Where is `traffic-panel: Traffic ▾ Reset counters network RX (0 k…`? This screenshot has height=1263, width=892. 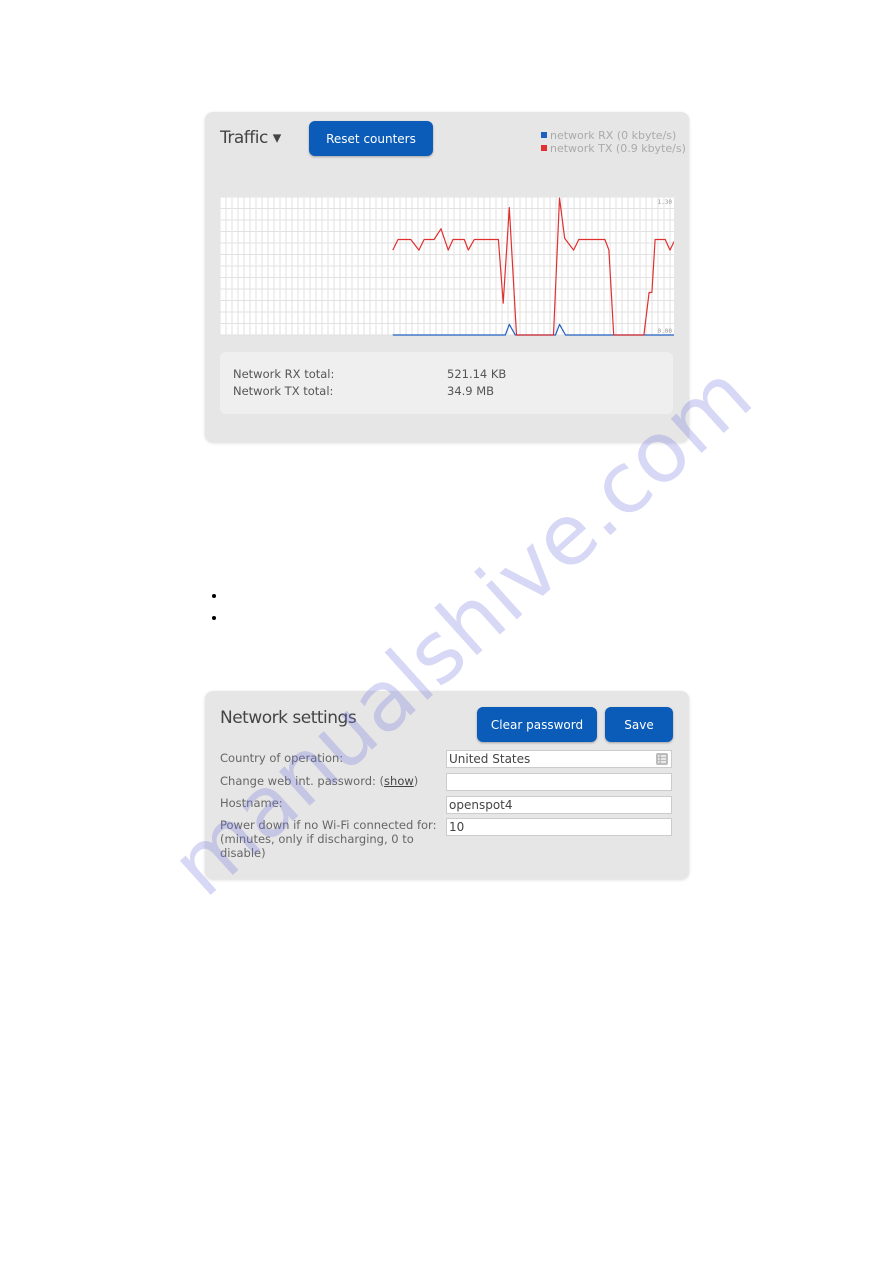
traffic-panel: Traffic ▾ Reset counters network RX (0 k… is located at coordinates (447, 277).